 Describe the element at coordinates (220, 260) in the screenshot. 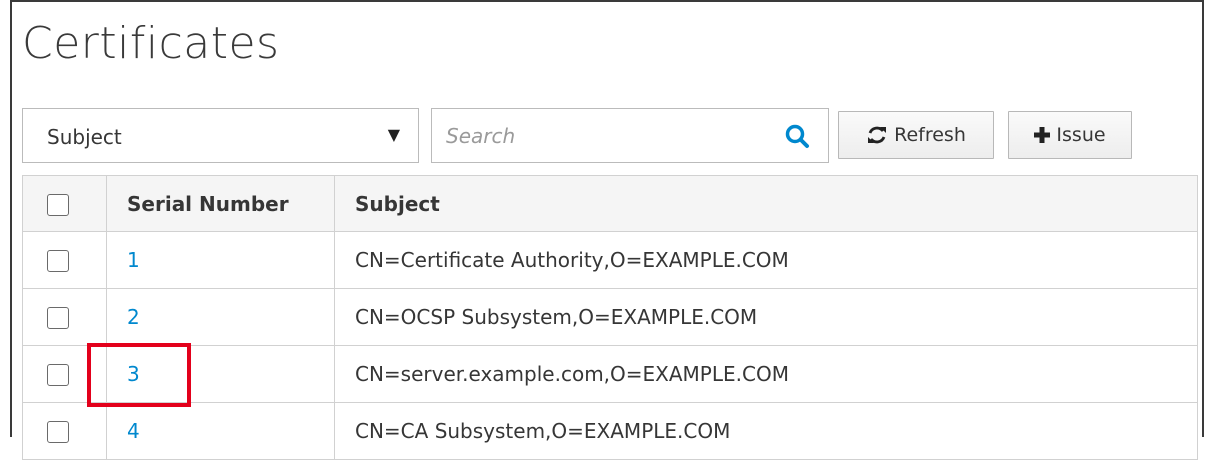

I see `serial-cell: 1` at that location.